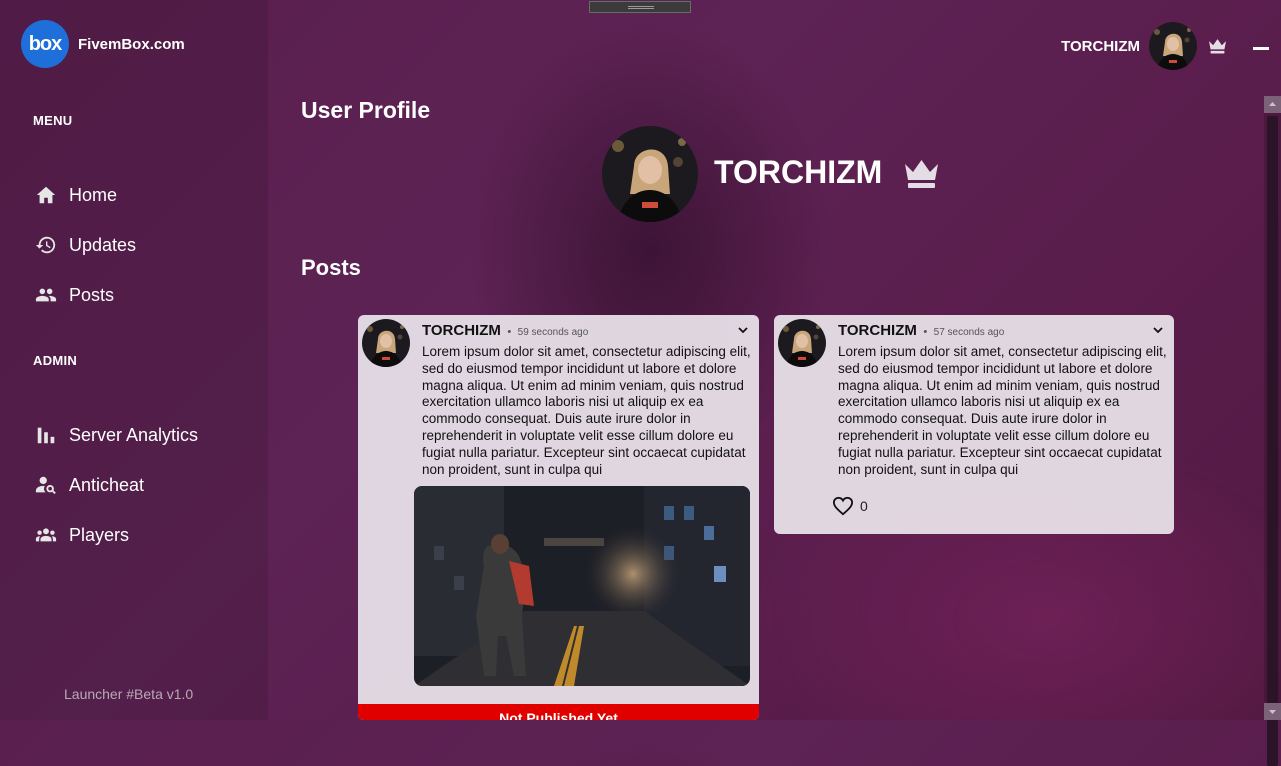  What do you see at coordinates (46, 485) in the screenshot?
I see `user-search-icon` at bounding box center [46, 485].